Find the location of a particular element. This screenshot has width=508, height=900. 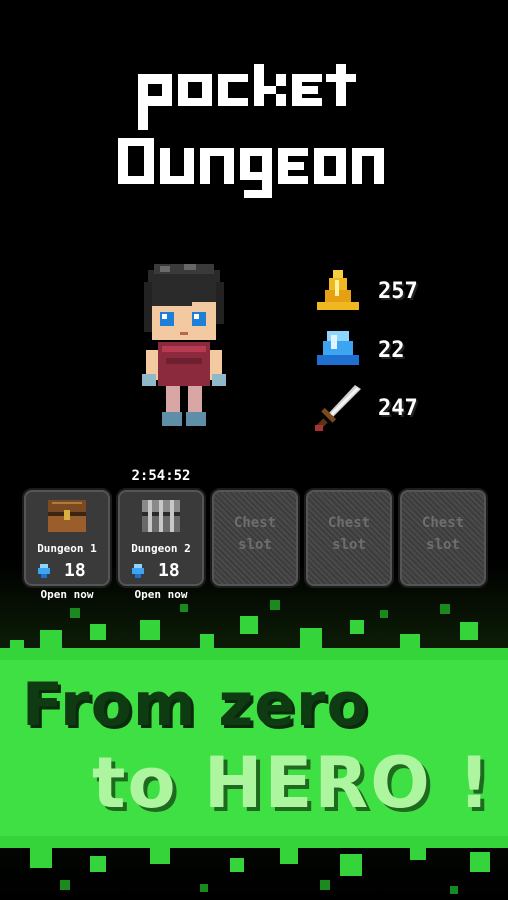

game-logo is located at coordinates (253, 134).